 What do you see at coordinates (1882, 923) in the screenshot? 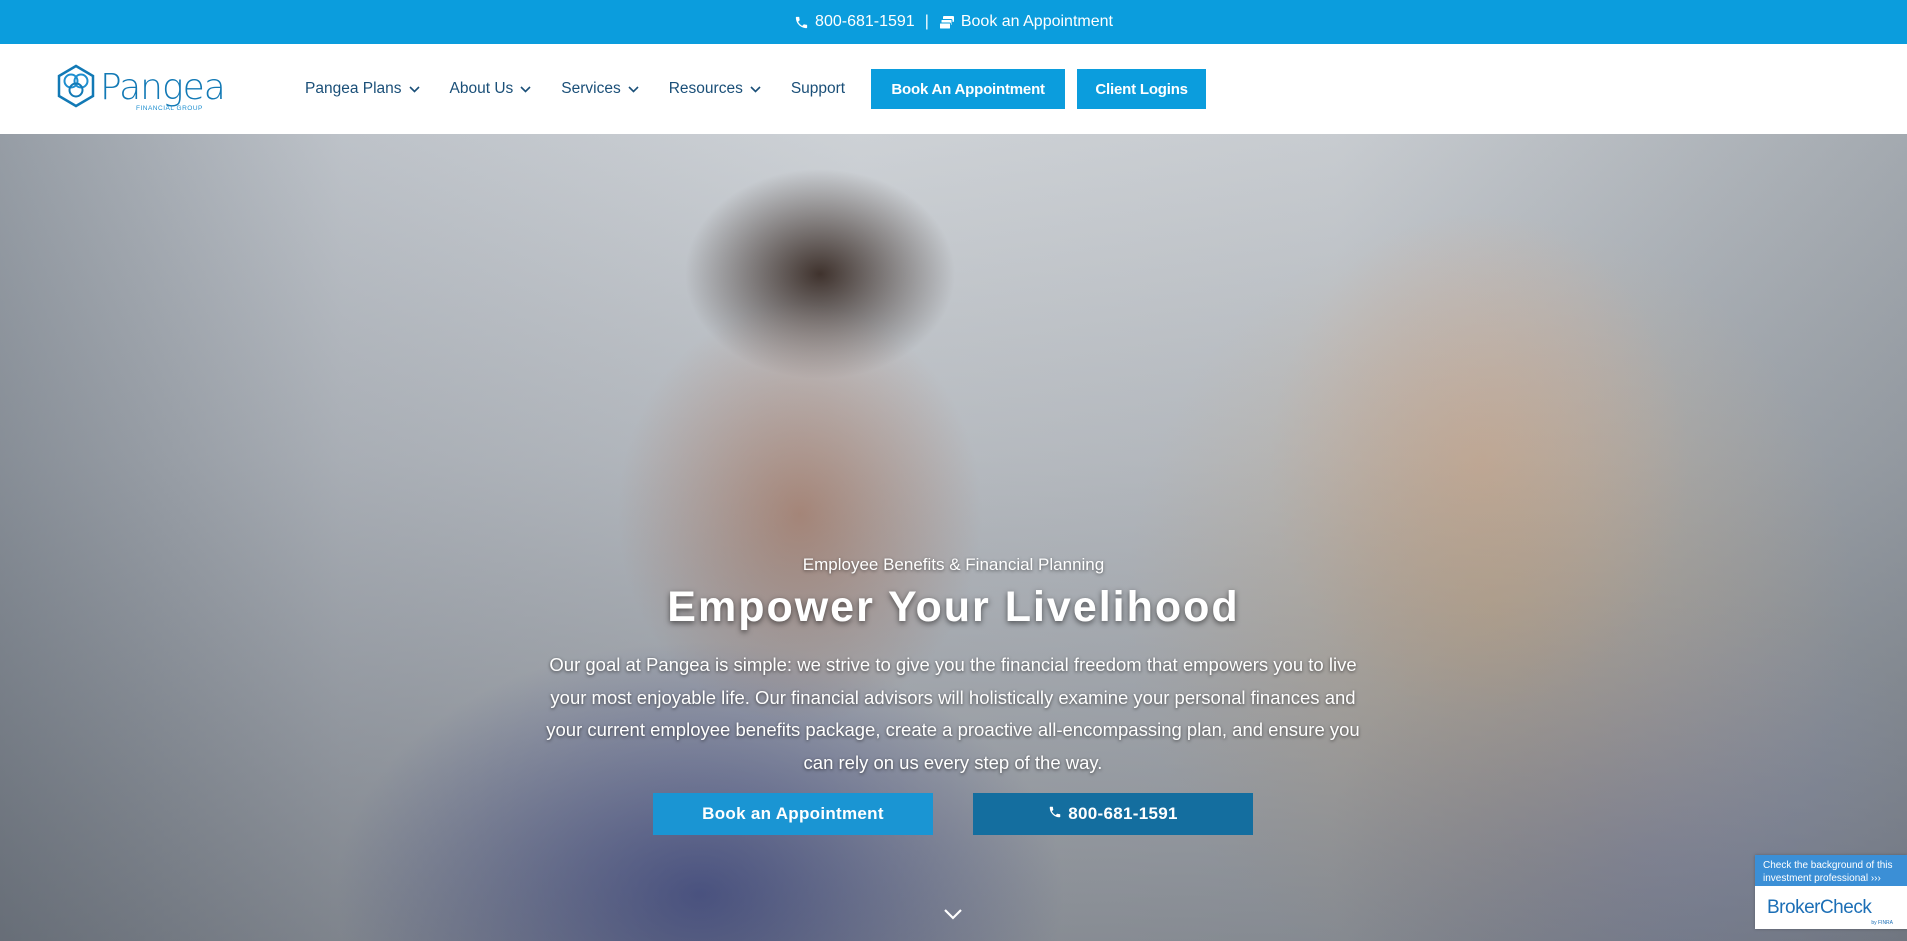
I see `finra-label: by FINRA` at bounding box center [1882, 923].